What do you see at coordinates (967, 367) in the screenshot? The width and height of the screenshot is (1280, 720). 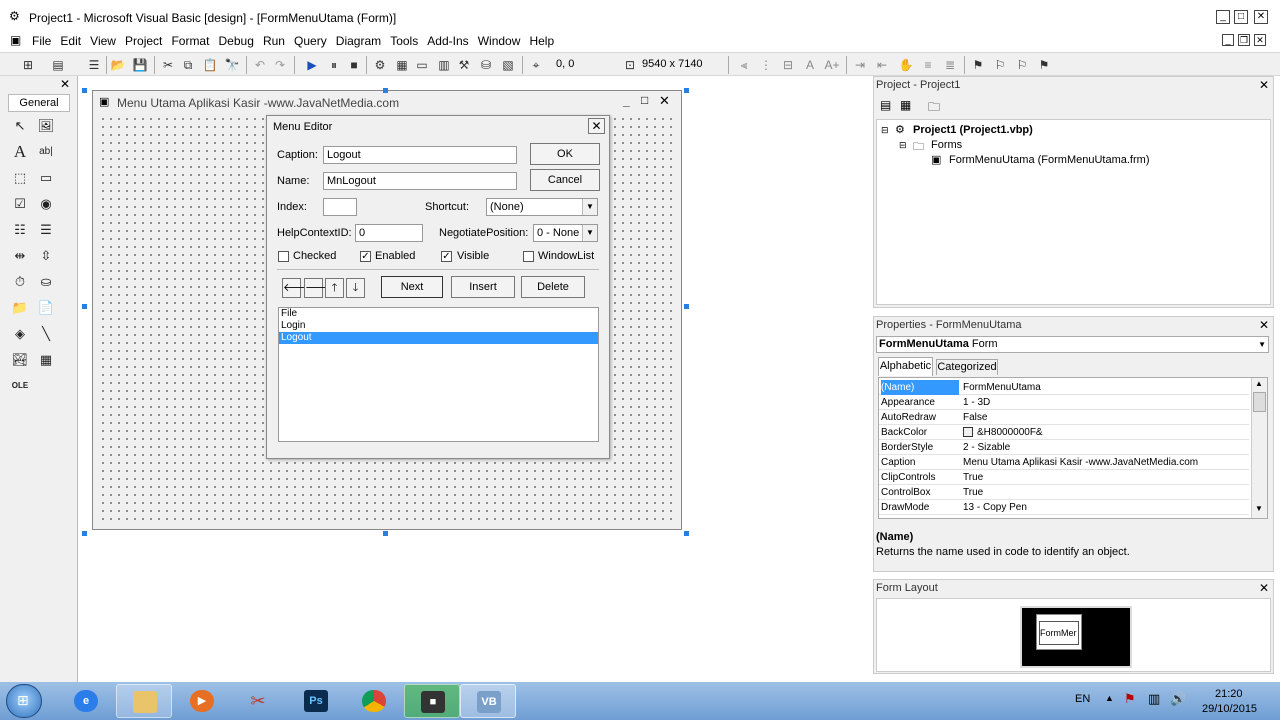 I see `tab-categorized: Categorized` at bounding box center [967, 367].